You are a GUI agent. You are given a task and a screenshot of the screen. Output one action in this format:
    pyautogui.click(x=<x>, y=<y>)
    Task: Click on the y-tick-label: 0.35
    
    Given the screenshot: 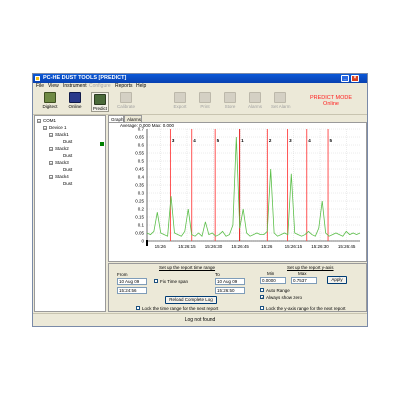 What is the action you would take?
    pyautogui.click(x=139, y=185)
    